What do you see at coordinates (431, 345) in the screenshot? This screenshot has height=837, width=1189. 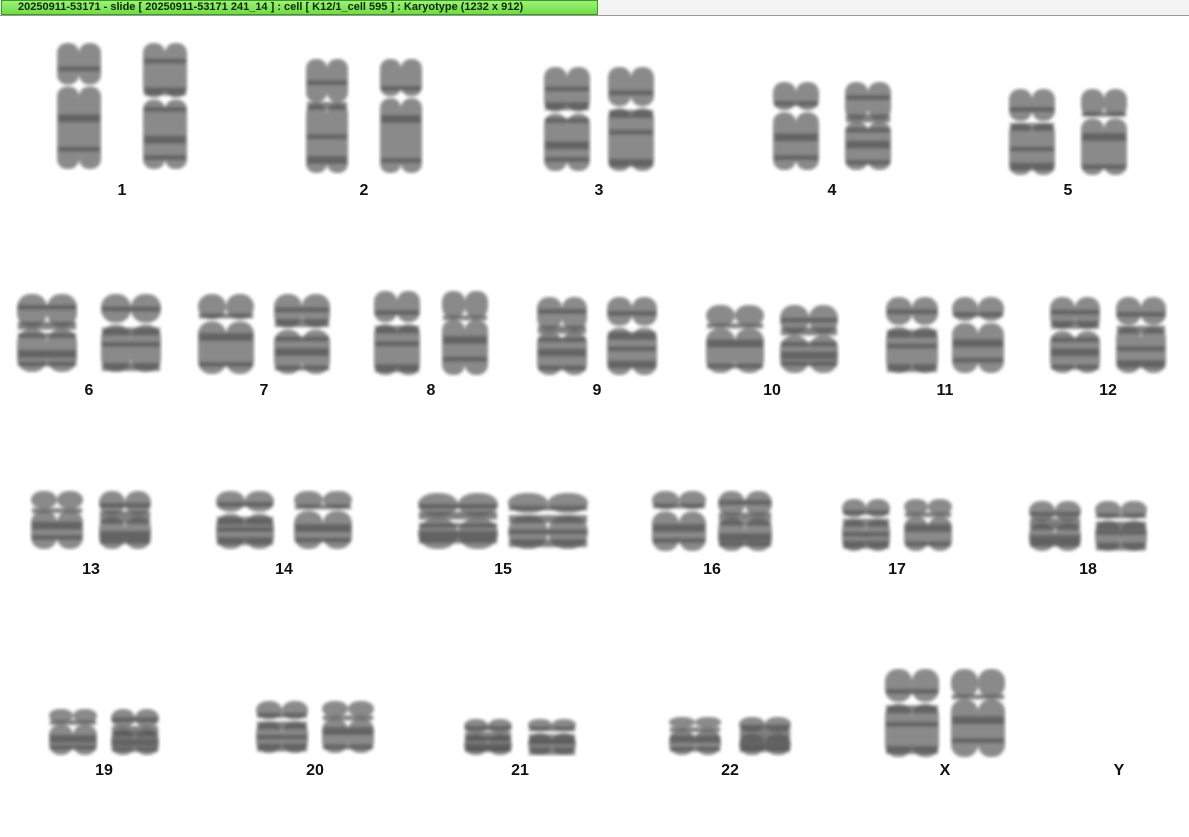 I see `chromosome-pair-8: 8` at bounding box center [431, 345].